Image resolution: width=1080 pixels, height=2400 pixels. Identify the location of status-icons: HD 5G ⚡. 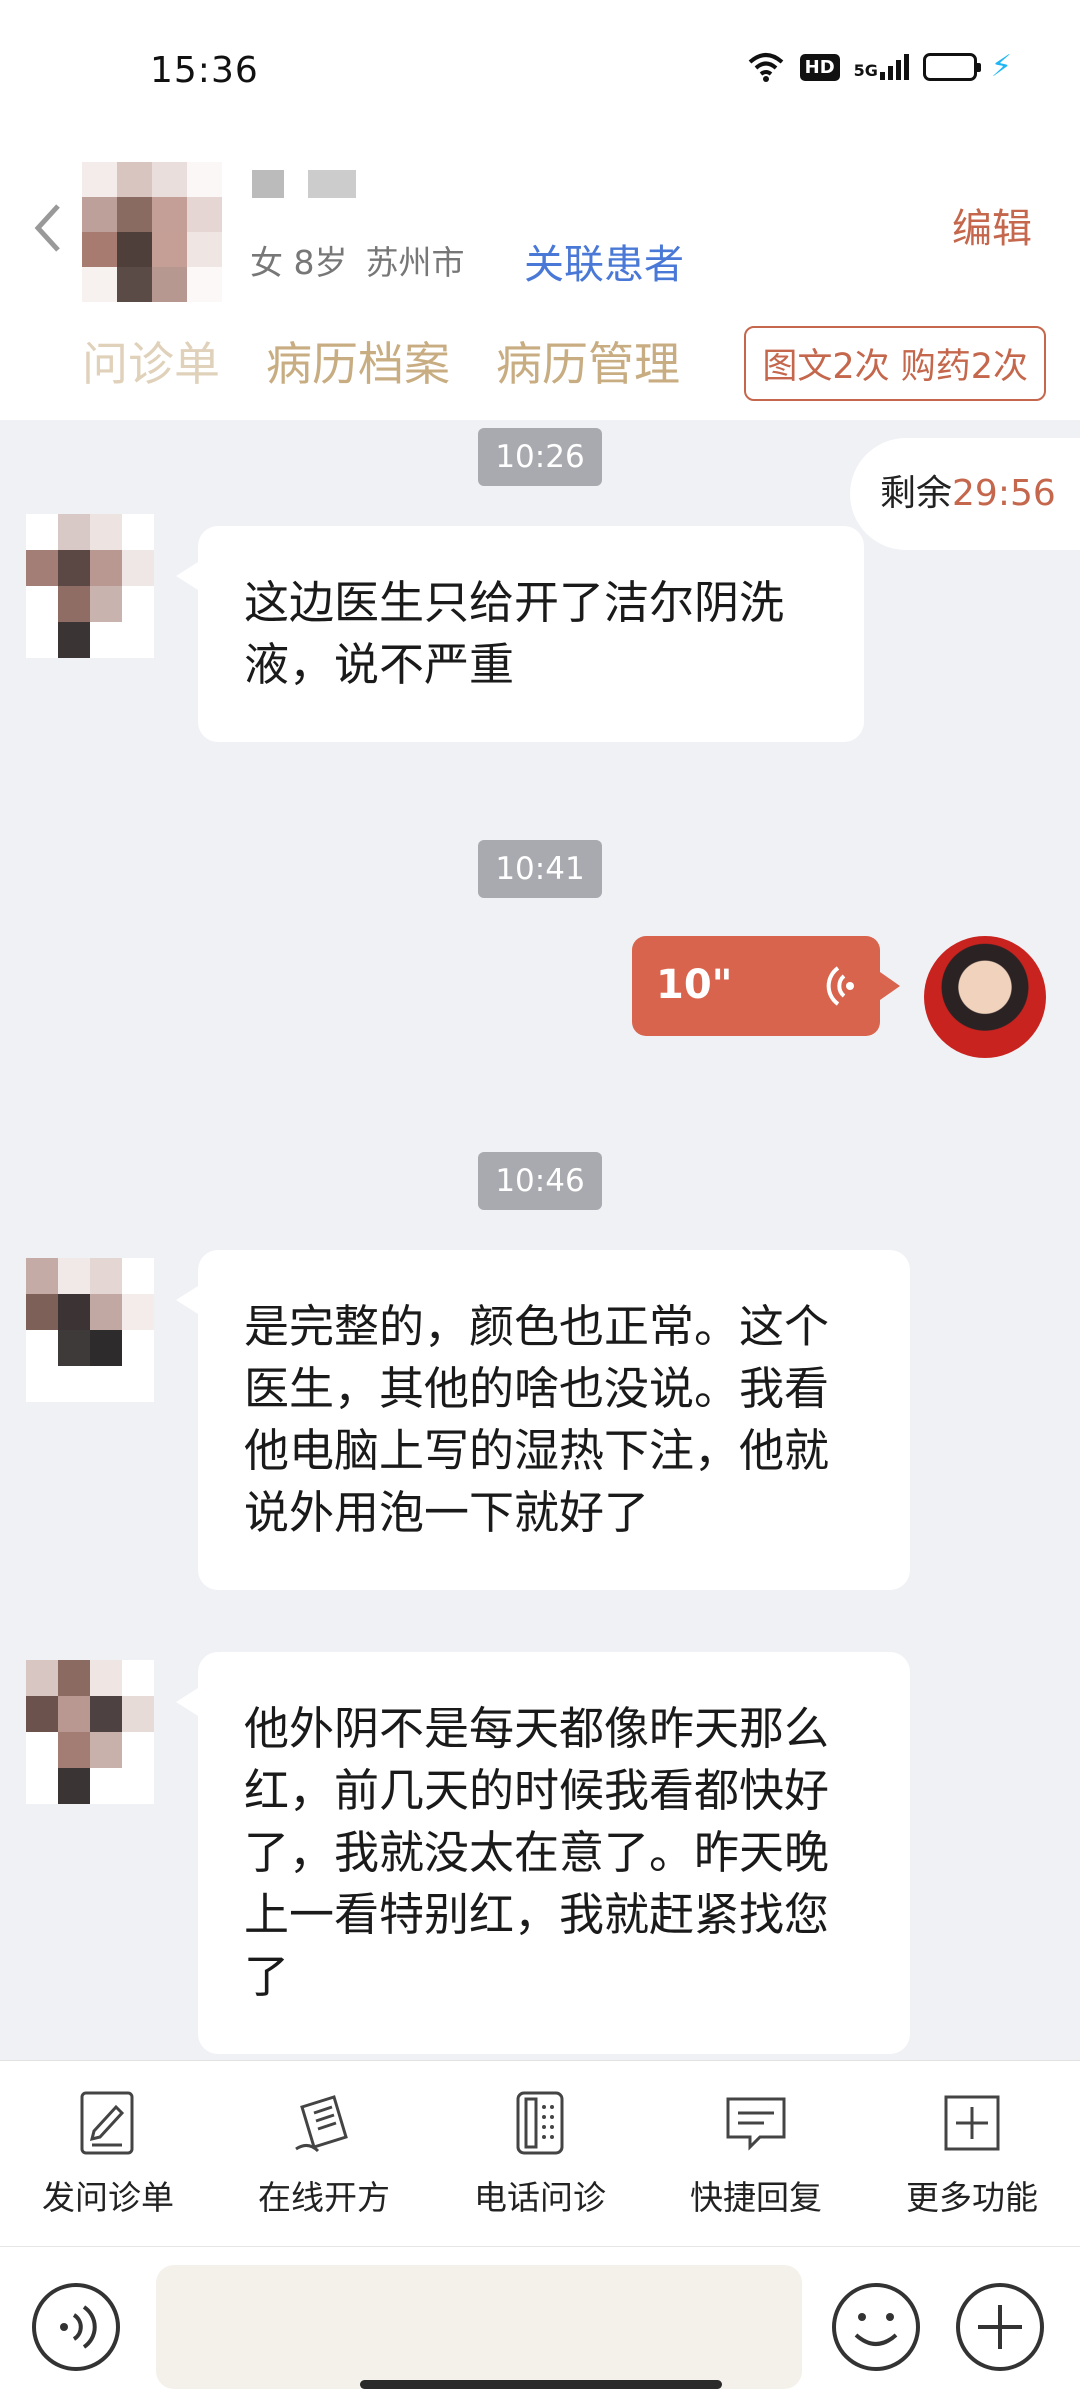
(879, 67).